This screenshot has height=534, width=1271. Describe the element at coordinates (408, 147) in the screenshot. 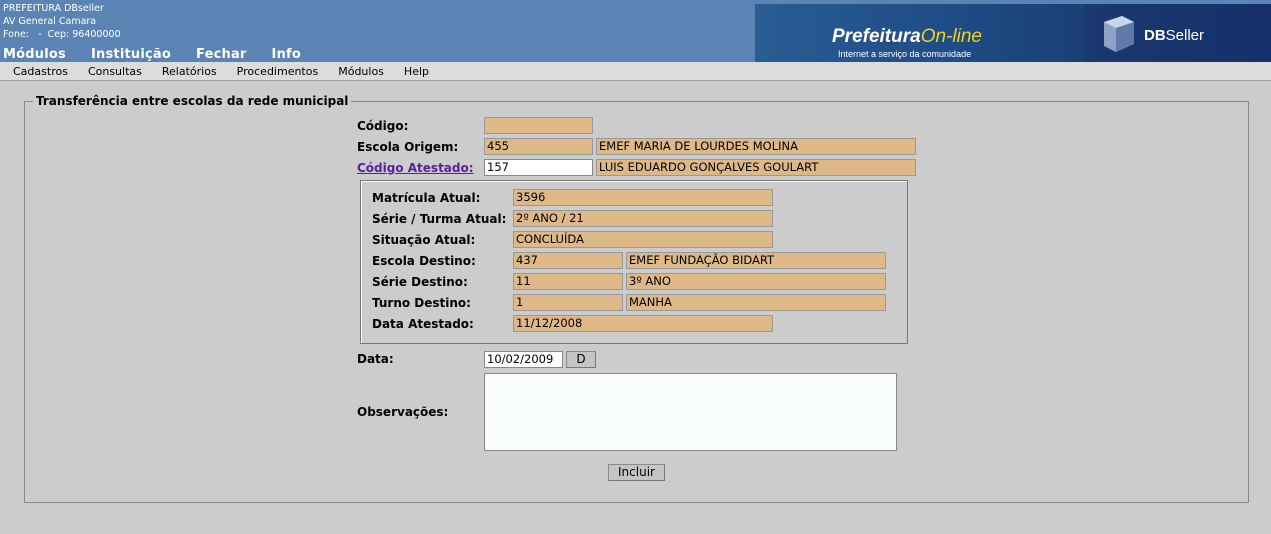

I see `escola-origem-label: Escola Origem:` at that location.